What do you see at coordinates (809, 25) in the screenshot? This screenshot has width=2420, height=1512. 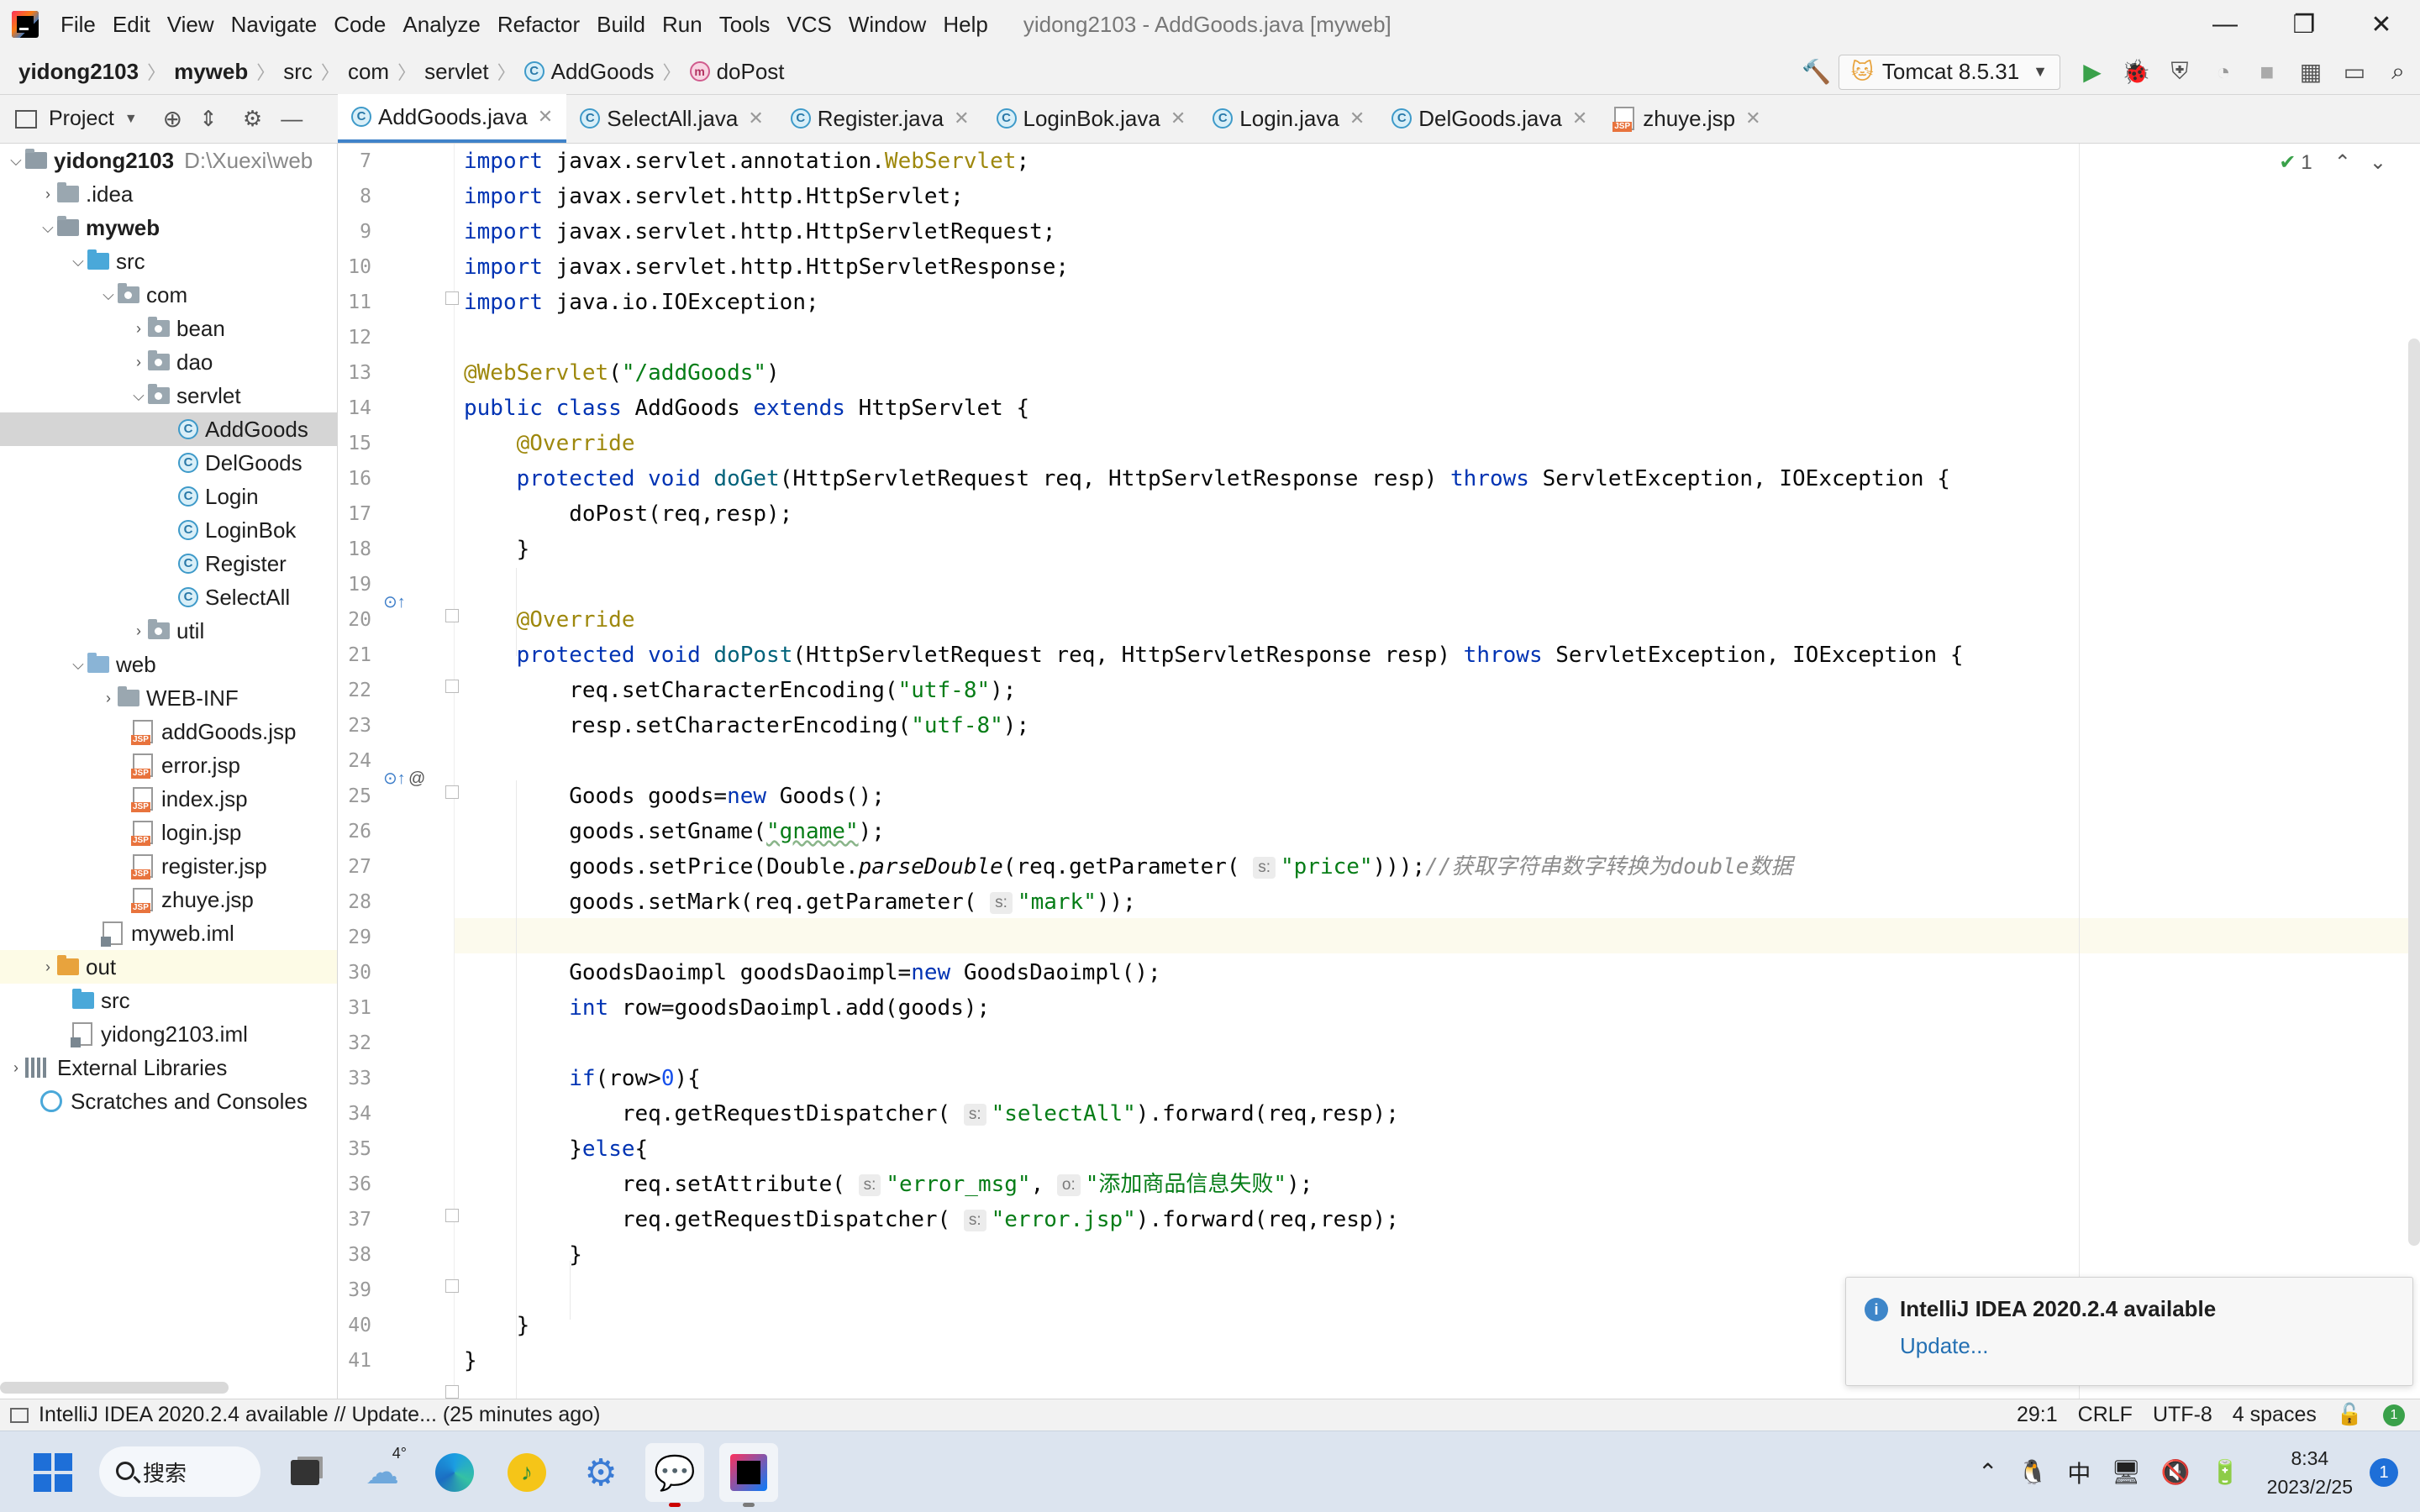 I see `menu-vcs: VCS` at bounding box center [809, 25].